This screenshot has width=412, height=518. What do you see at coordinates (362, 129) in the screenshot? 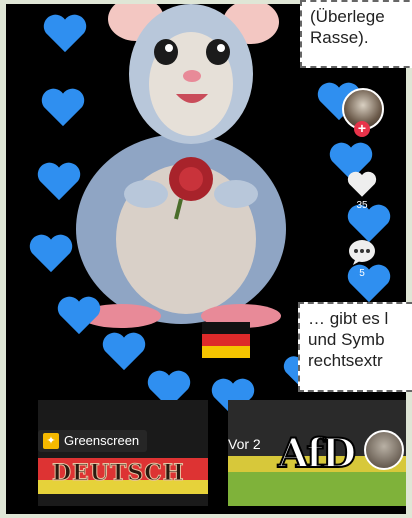
I see `follow-button: +` at bounding box center [362, 129].